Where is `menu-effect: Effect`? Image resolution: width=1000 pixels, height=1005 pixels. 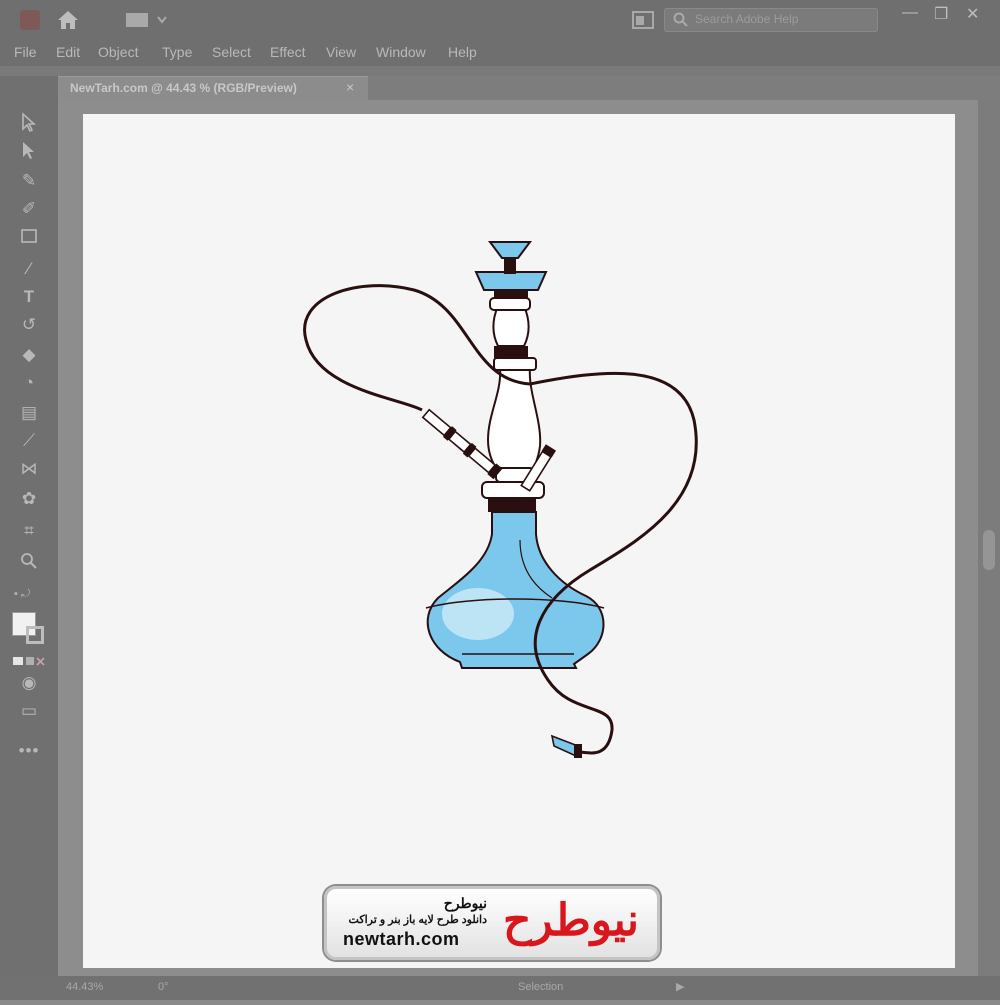 menu-effect: Effect is located at coordinates (288, 52).